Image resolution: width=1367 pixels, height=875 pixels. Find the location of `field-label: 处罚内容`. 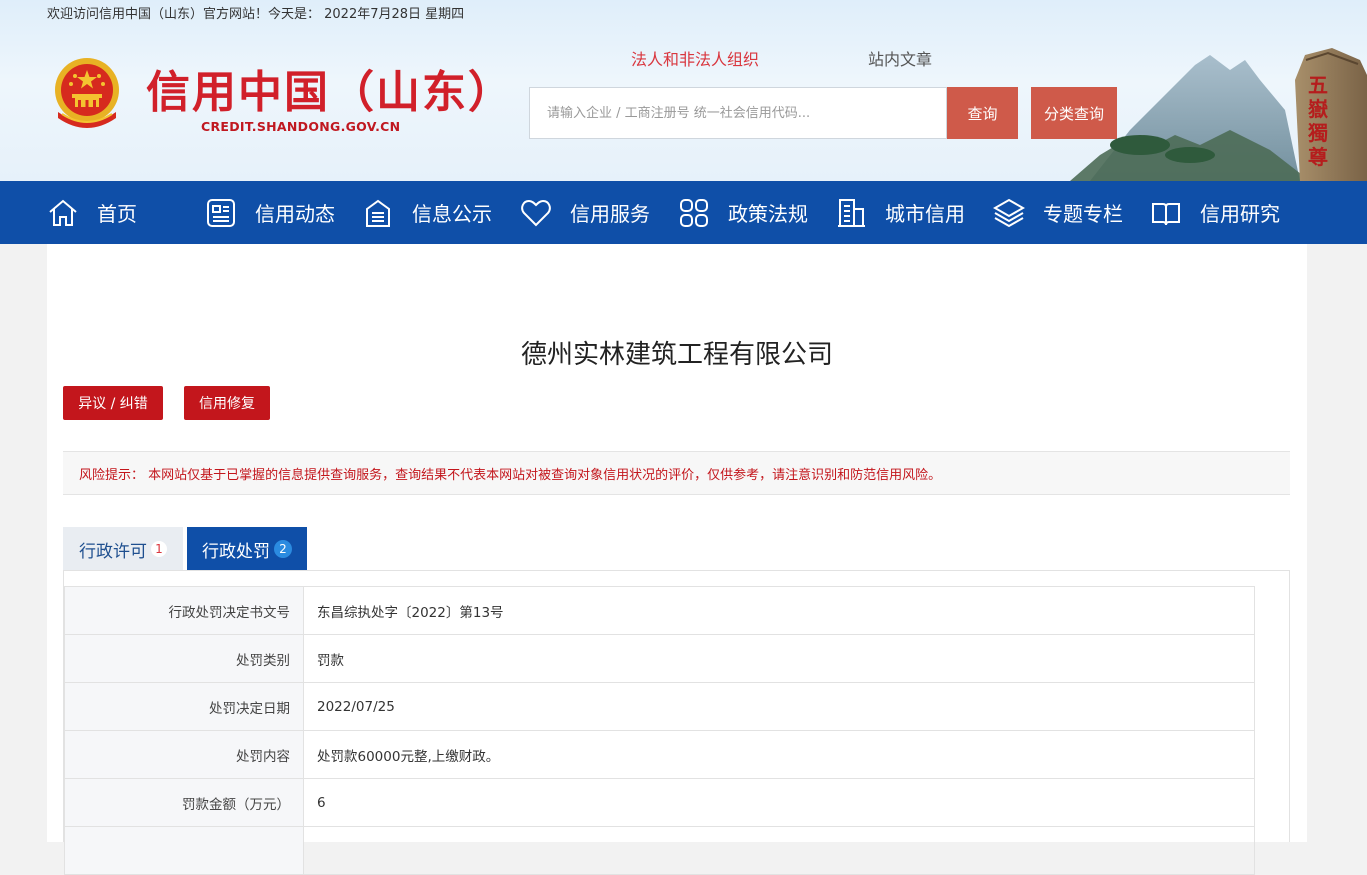

field-label: 处罚内容 is located at coordinates (184, 754).